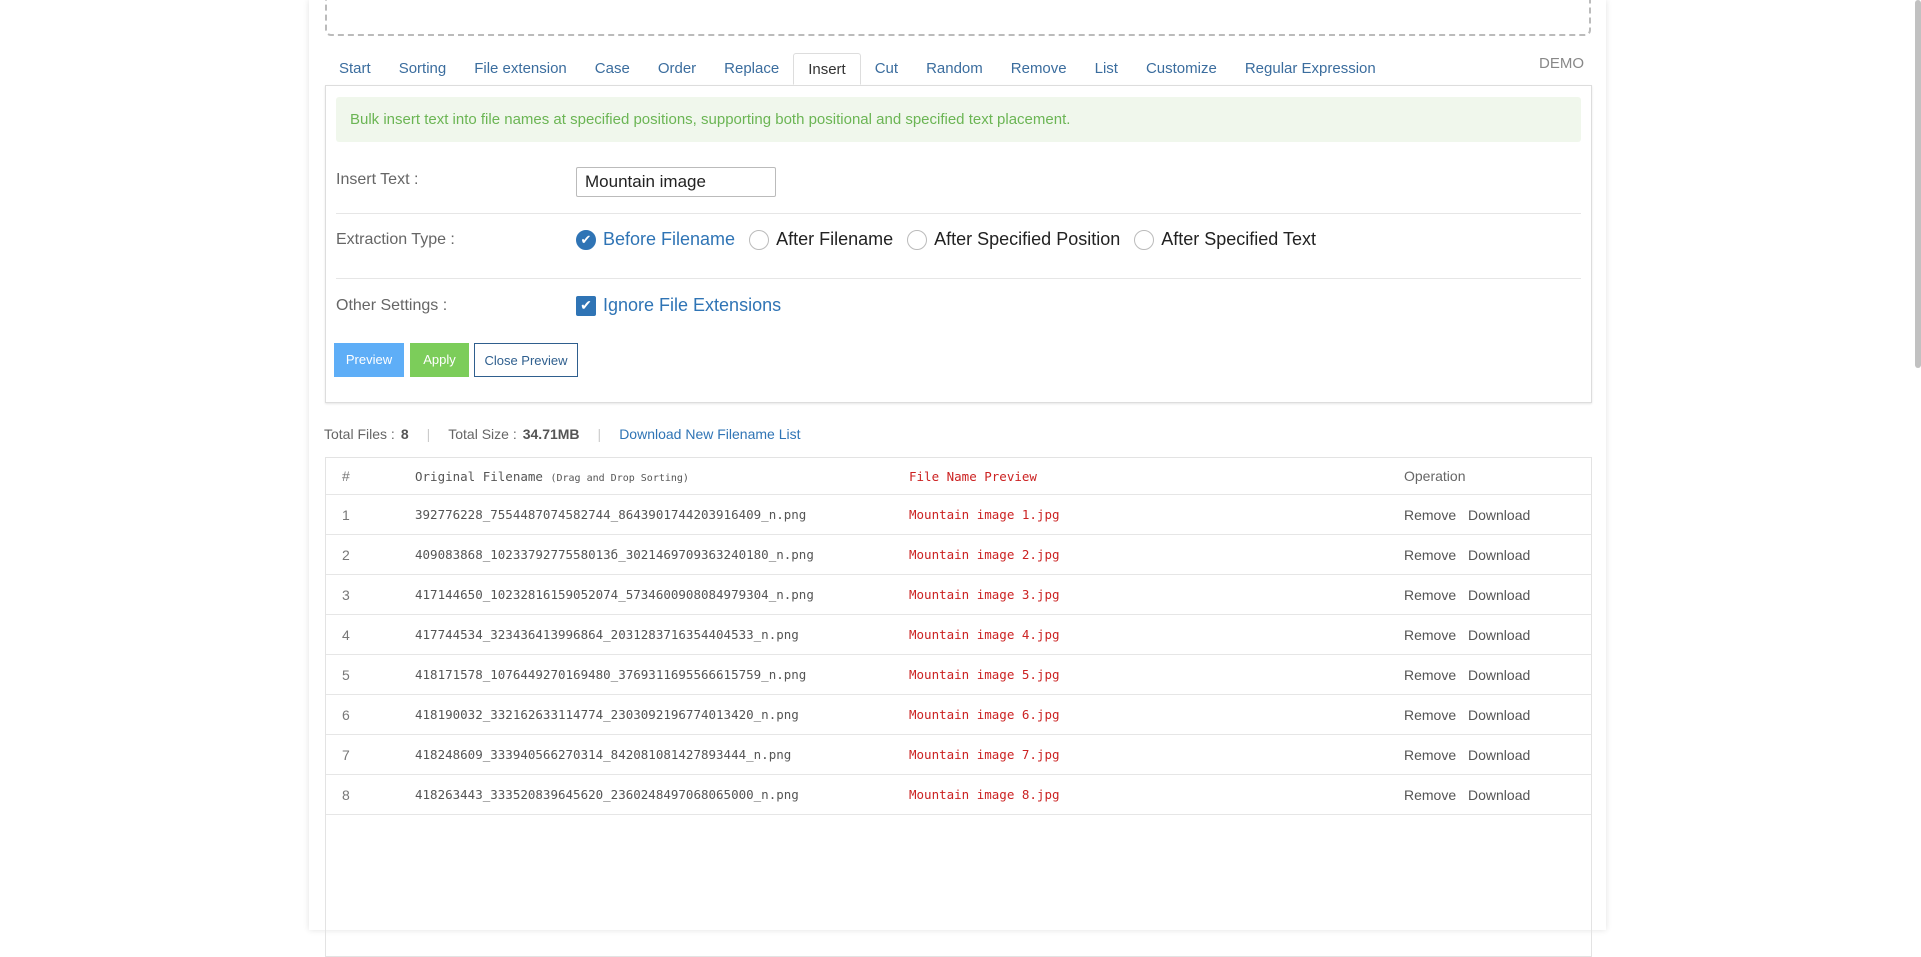 The height and width of the screenshot is (957, 1921). Describe the element at coordinates (346, 715) in the screenshot. I see `row-number: 6` at that location.